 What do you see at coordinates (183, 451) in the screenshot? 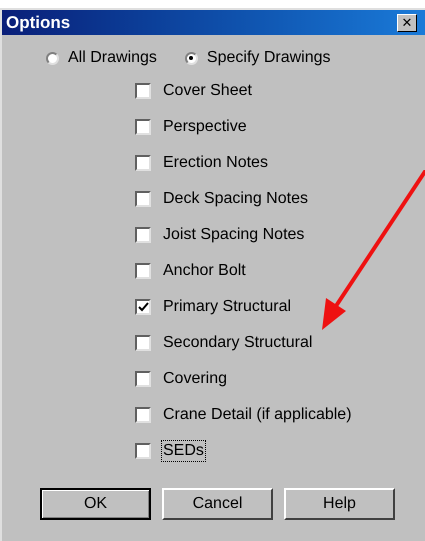
I see `checkbox-label: SEDs` at bounding box center [183, 451].